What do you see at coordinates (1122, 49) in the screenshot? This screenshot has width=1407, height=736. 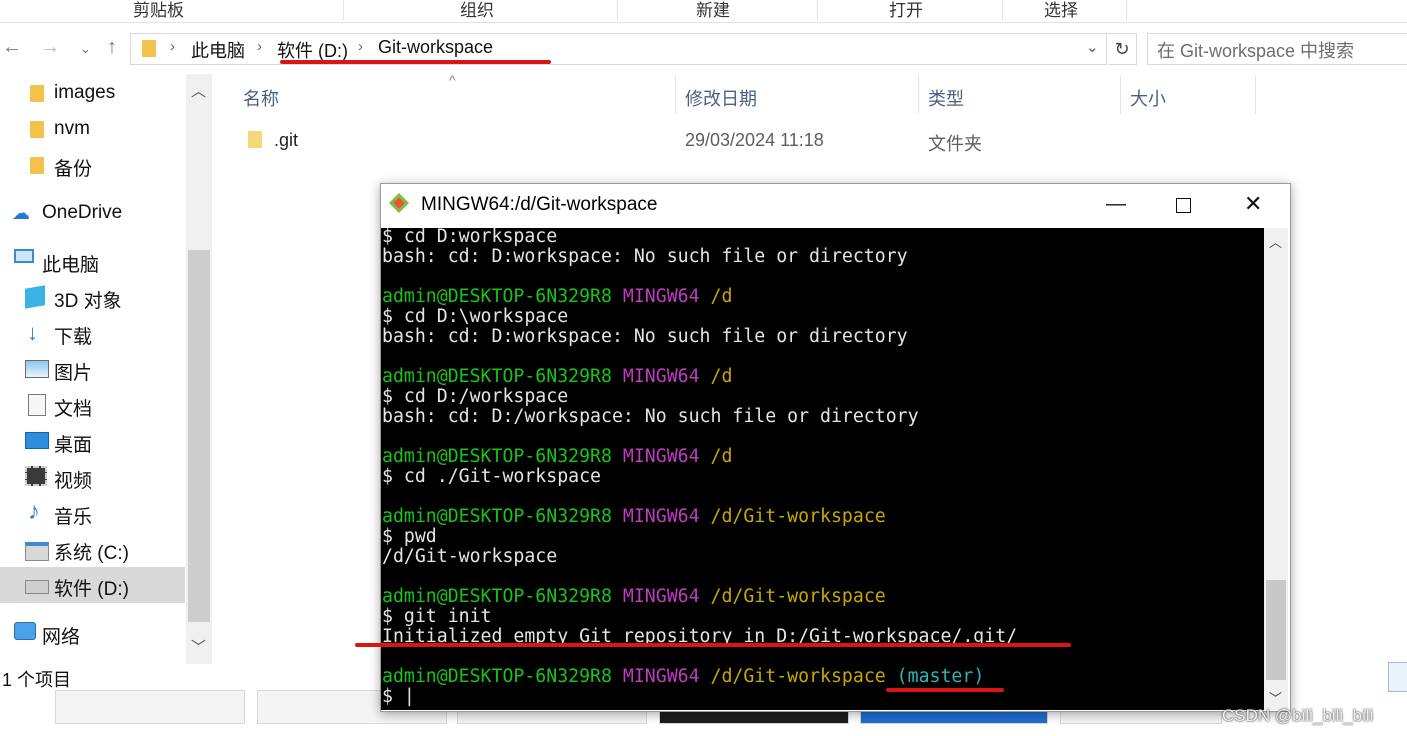 I see `refresh-icon: ↻` at bounding box center [1122, 49].